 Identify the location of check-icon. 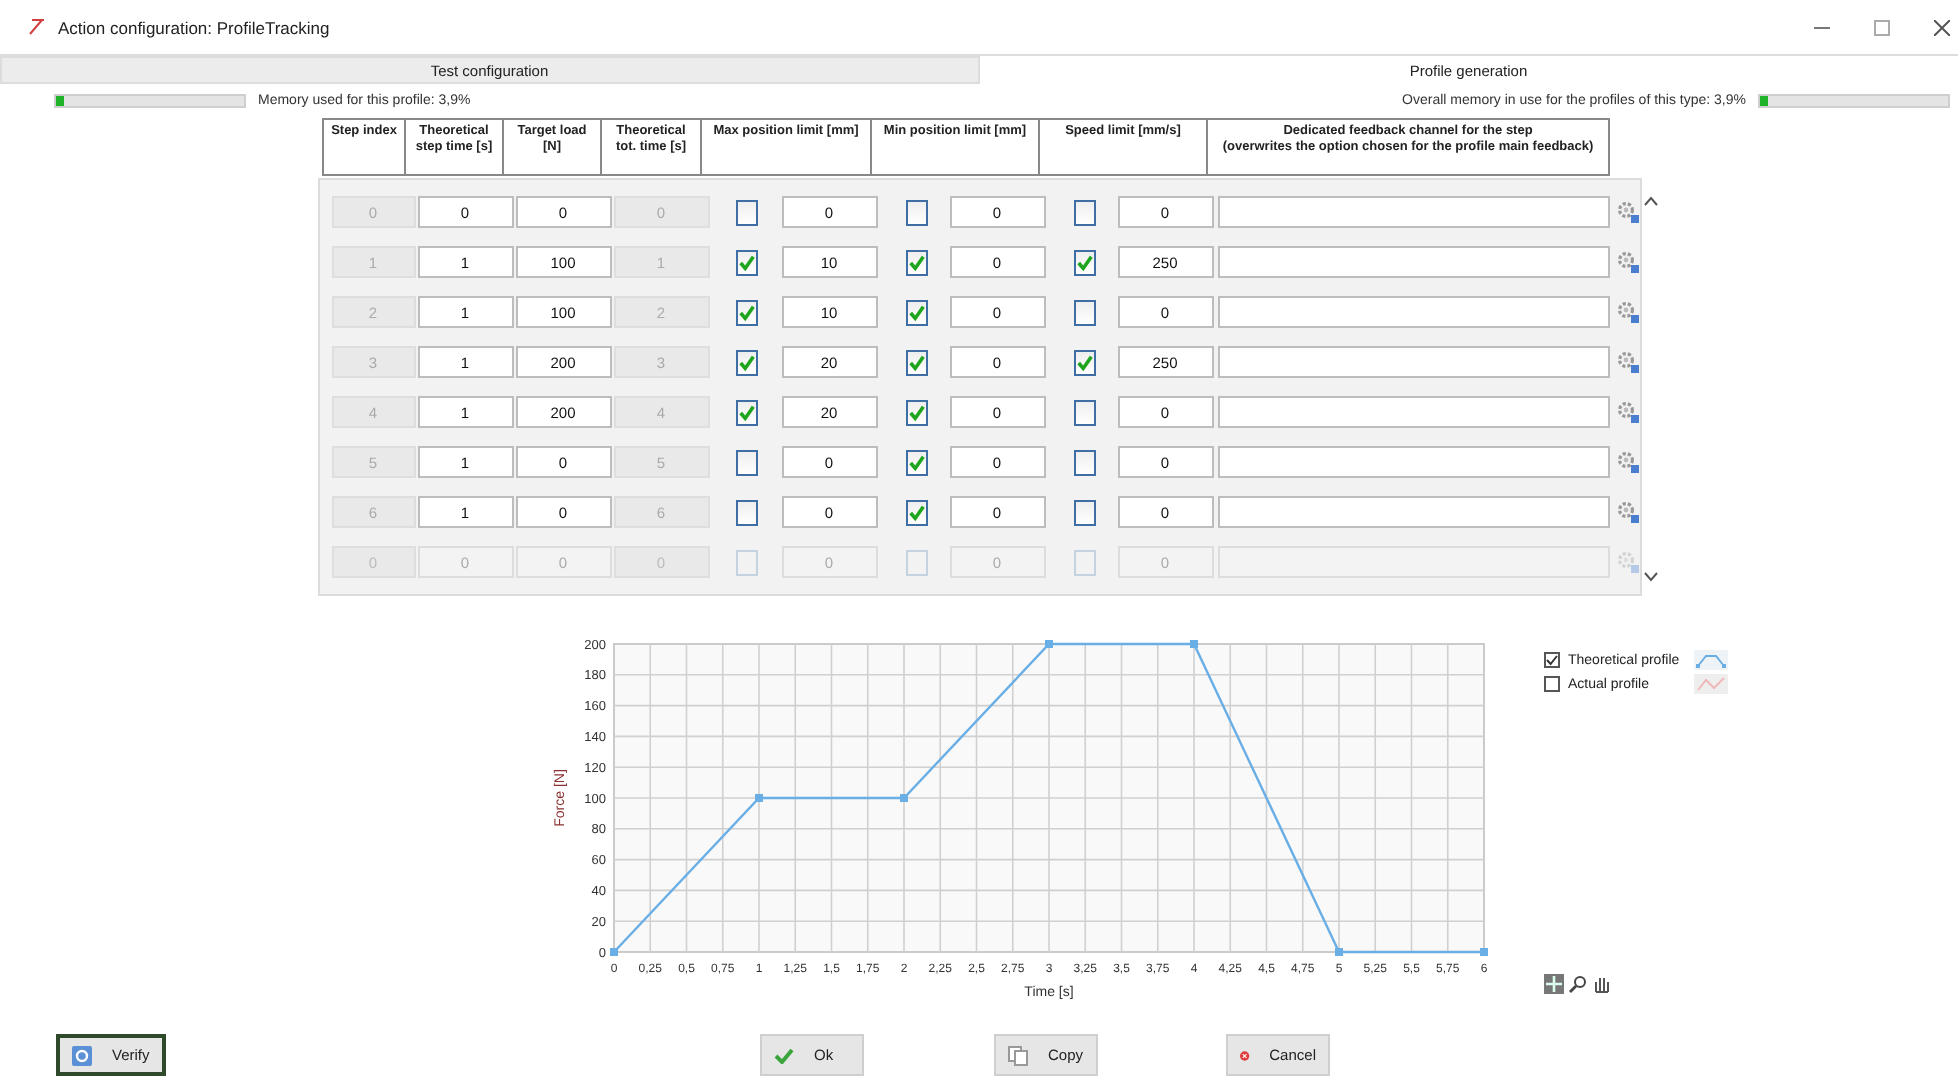
(784, 1055).